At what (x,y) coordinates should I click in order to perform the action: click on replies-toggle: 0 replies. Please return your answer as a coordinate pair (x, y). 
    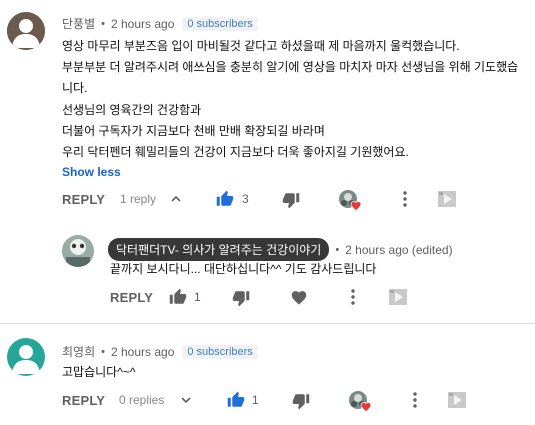
    Looking at the image, I should click on (141, 400).